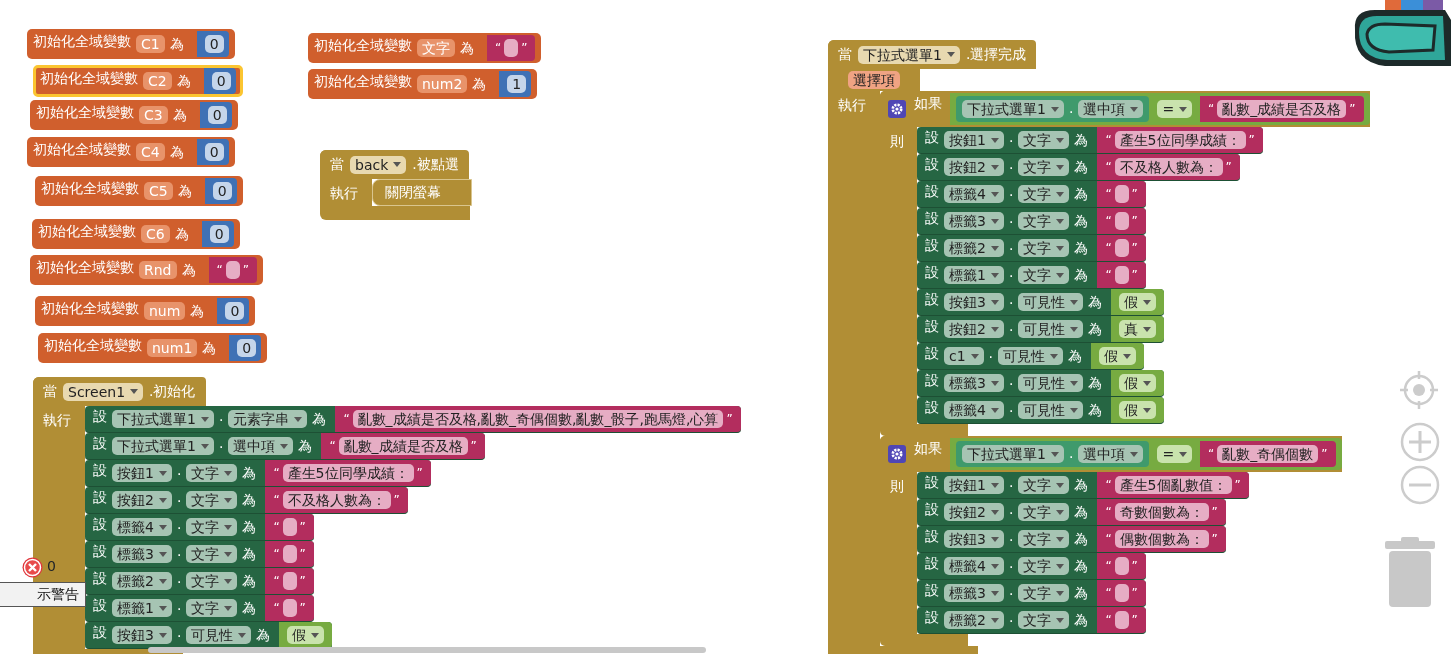 The width and height of the screenshot is (1451, 654). What do you see at coordinates (1161, 539) in the screenshot?
I see `text-field: 偶數個數為：` at bounding box center [1161, 539].